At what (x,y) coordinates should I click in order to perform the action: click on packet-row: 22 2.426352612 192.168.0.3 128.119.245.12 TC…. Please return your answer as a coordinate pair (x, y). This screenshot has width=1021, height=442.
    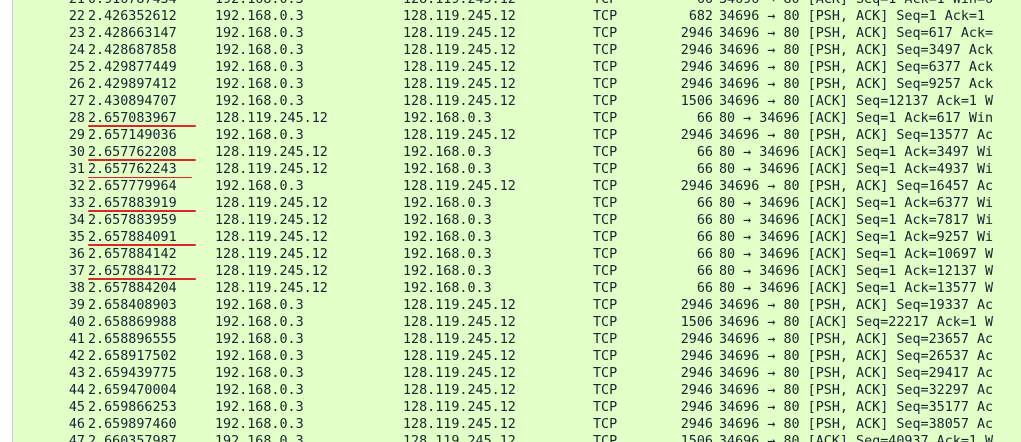
    Looking at the image, I should click on (517, 16).